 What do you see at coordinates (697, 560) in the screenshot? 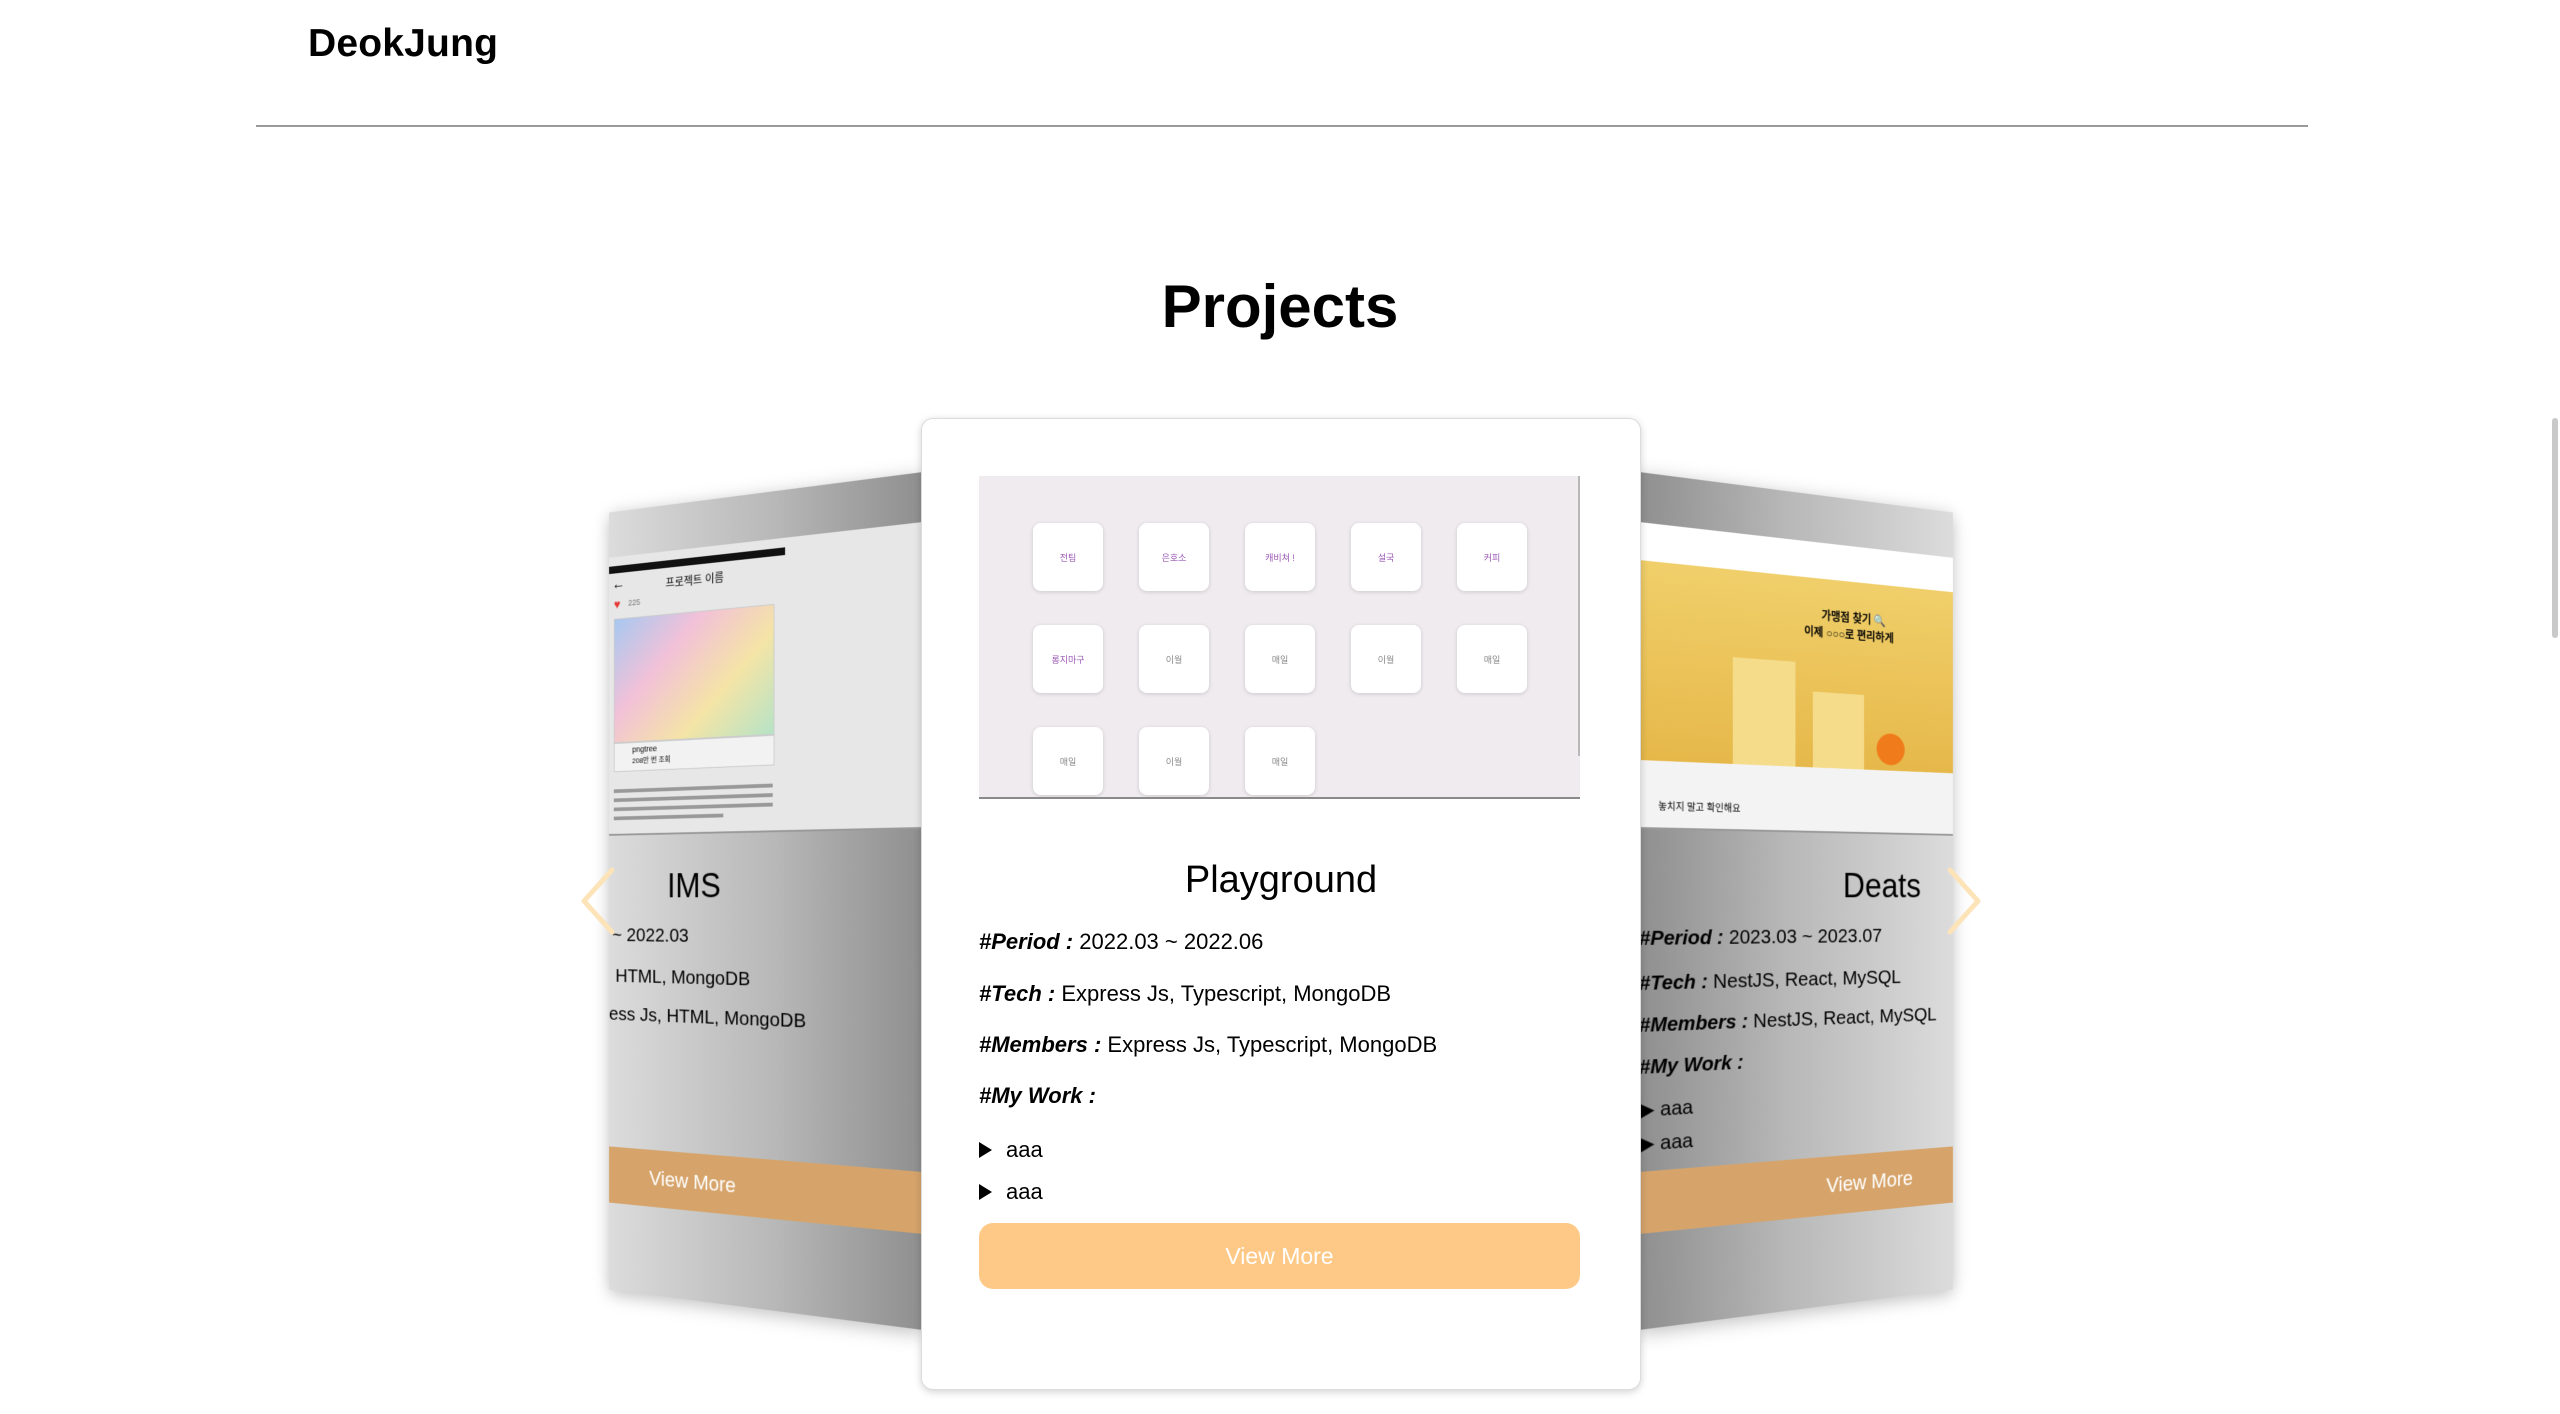
I see `thumb-top-bar` at bounding box center [697, 560].